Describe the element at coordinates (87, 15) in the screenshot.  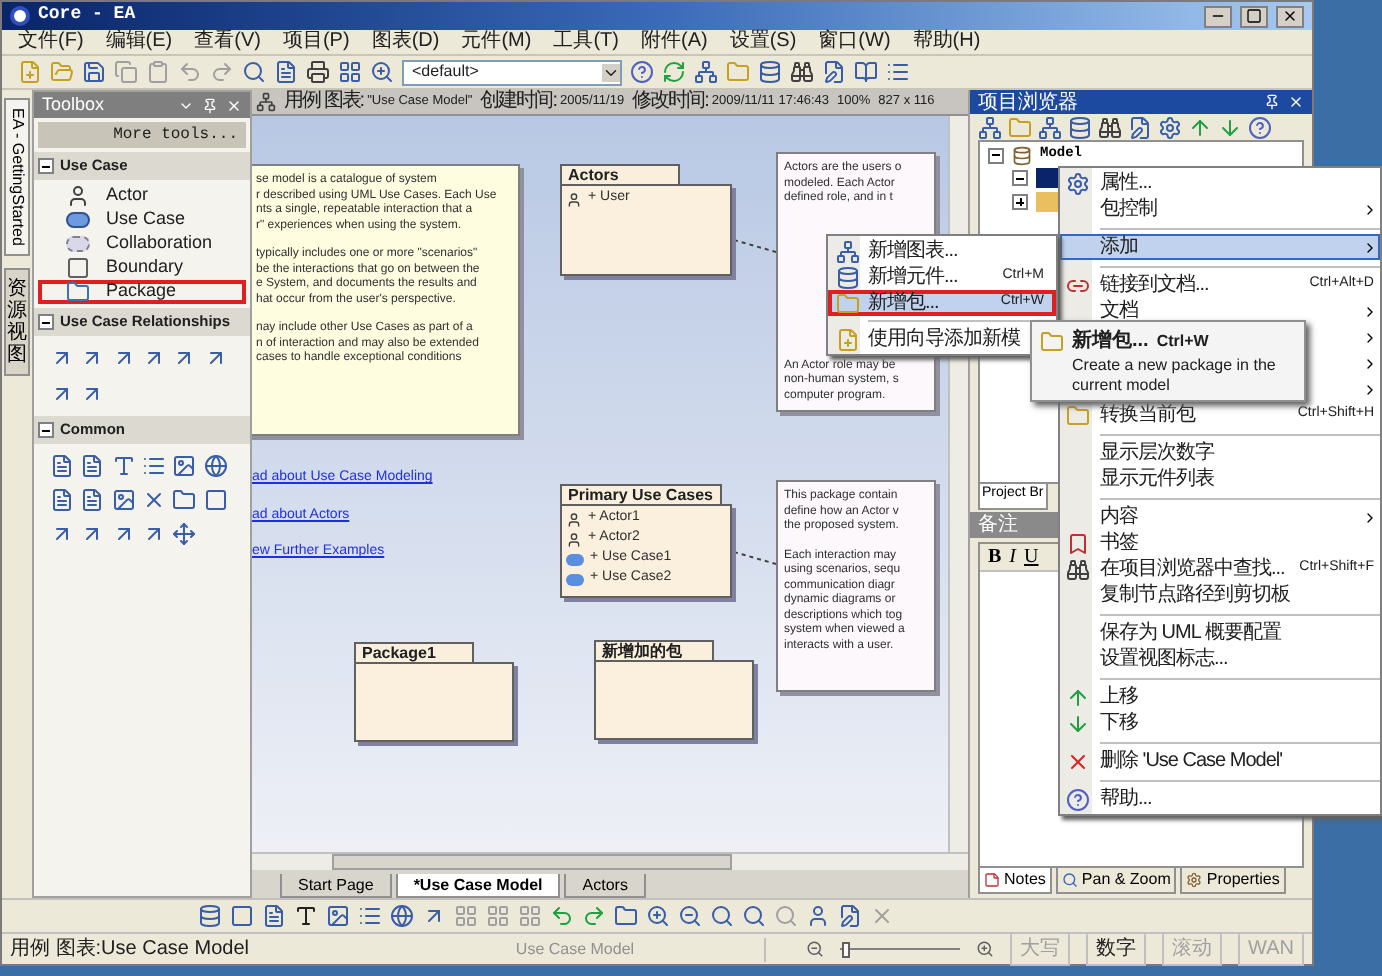
I see `window-title: Core - EA` at that location.